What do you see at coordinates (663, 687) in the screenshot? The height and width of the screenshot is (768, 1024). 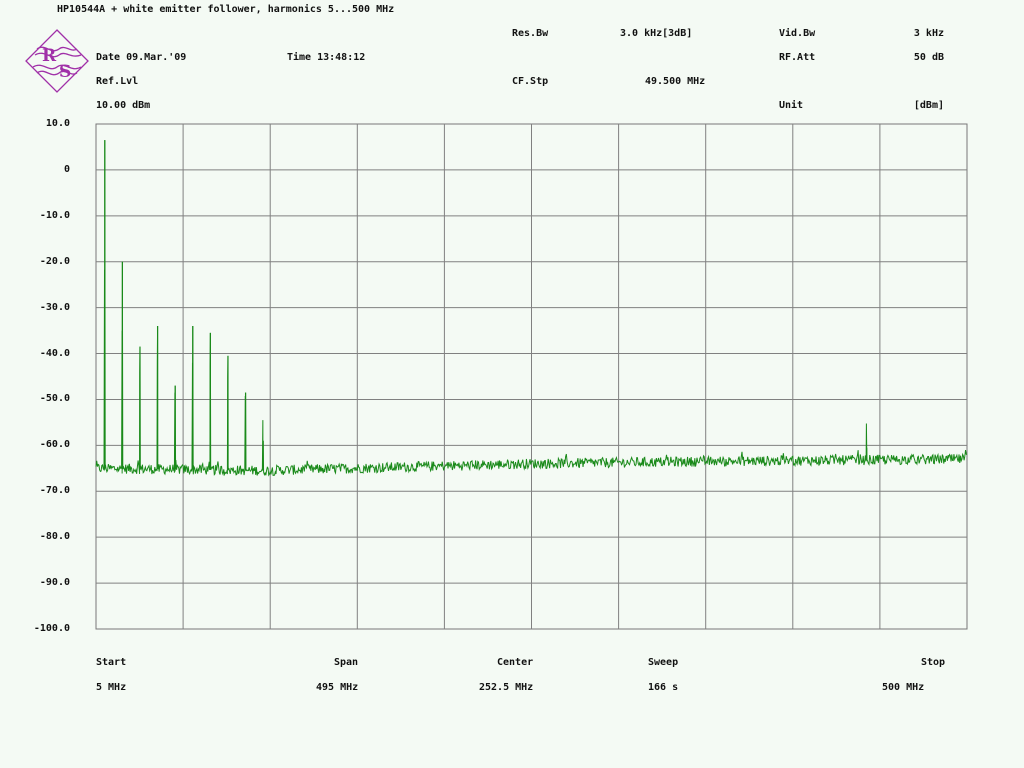 I see `sweep-value: 166 s` at bounding box center [663, 687].